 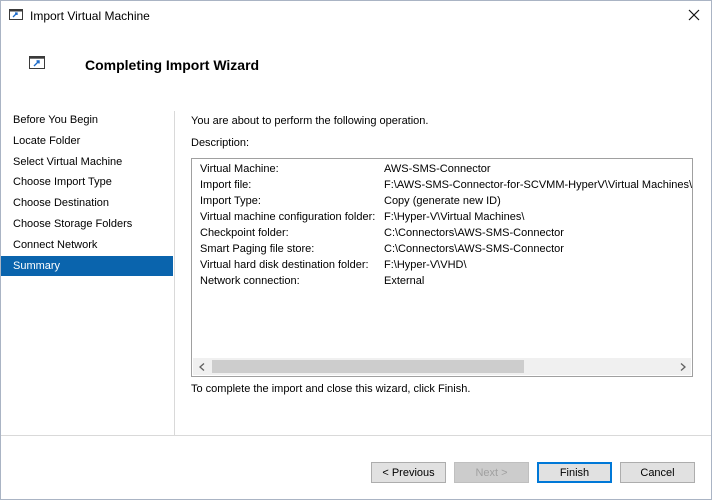 I want to click on row-key: Network connection:, so click(x=250, y=281).